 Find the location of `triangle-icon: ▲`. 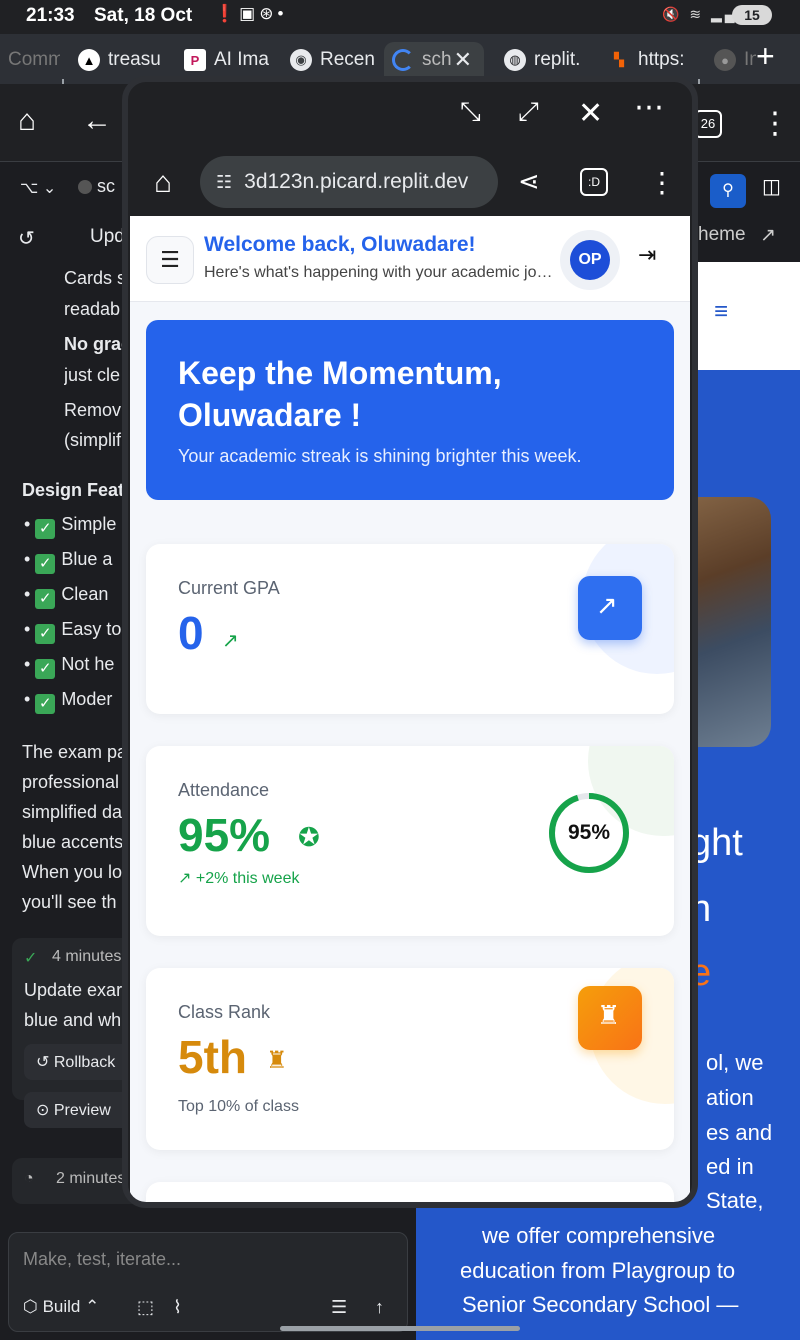

triangle-icon: ▲ is located at coordinates (89, 60).